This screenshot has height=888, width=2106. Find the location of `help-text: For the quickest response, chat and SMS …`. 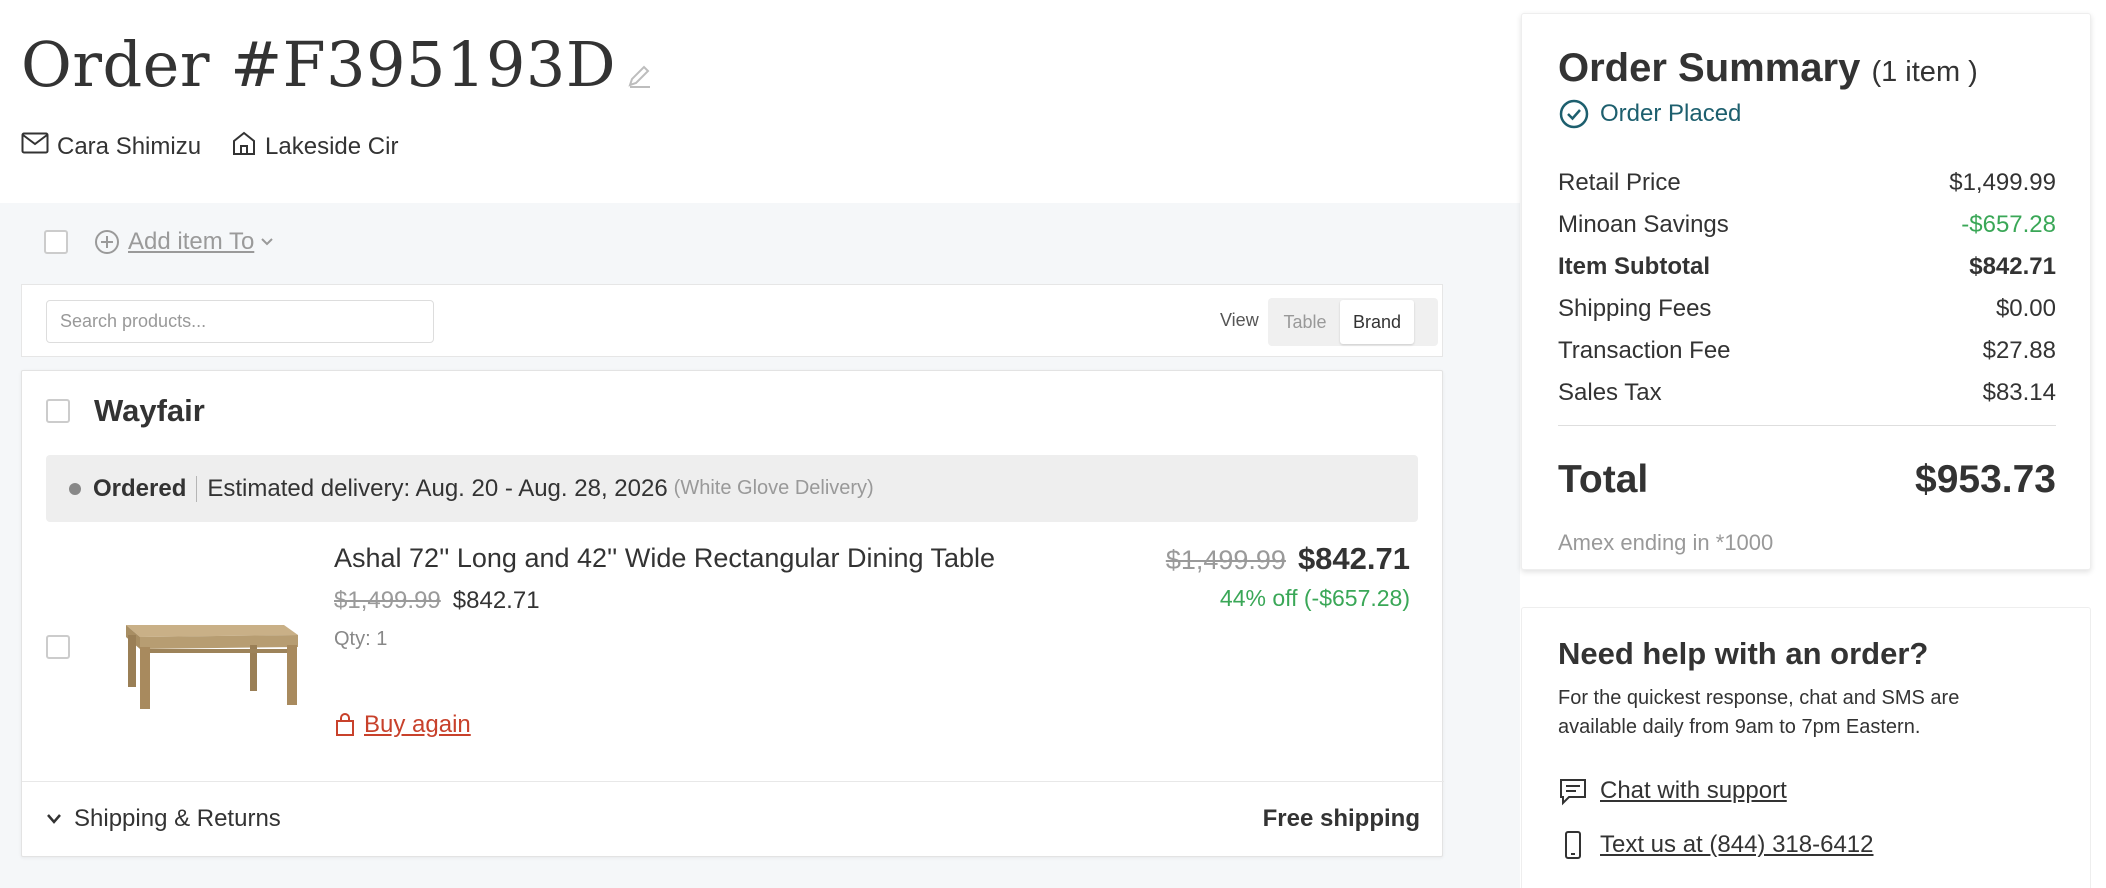

help-text: For the quickest response, chat and SMS … is located at coordinates (1759, 712).